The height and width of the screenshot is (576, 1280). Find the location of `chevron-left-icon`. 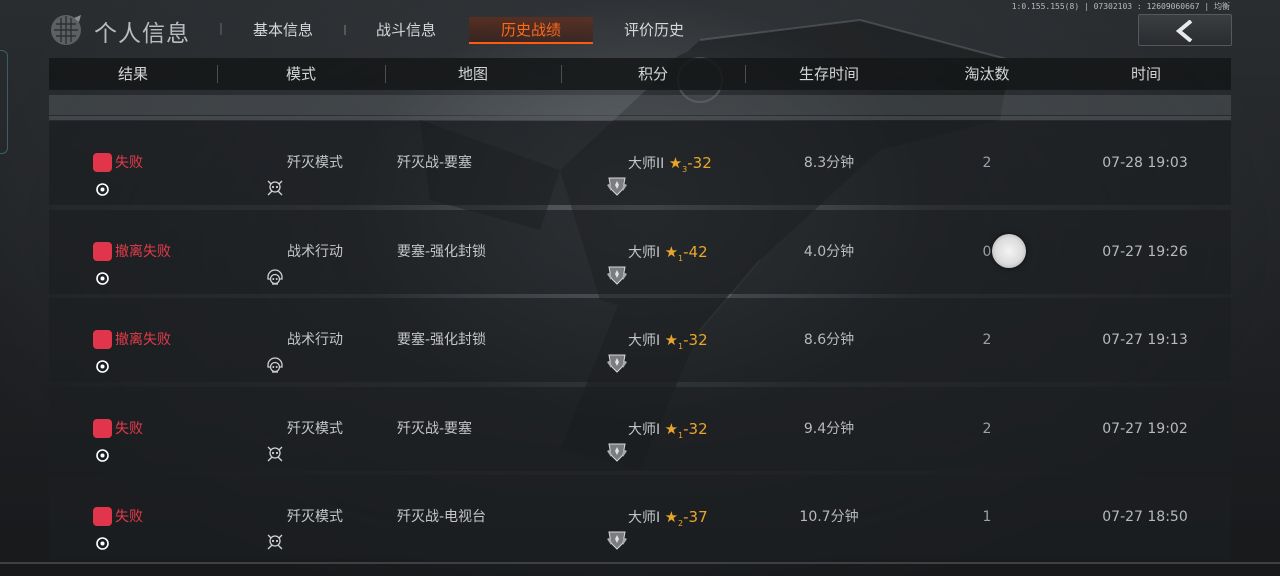

chevron-left-icon is located at coordinates (1184, 31).